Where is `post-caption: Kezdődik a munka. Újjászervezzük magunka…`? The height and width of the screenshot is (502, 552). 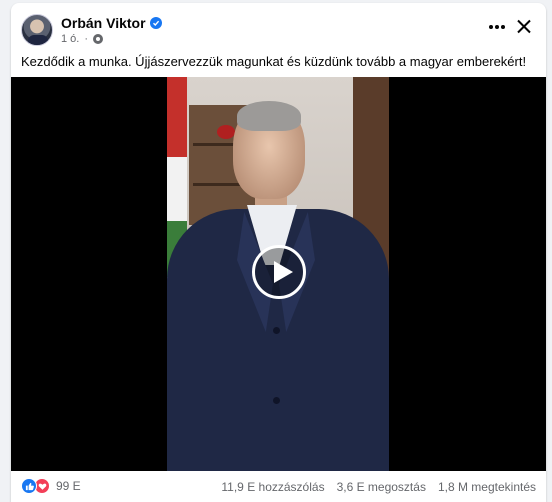
post-caption: Kezdődik a munka. Újjászervezzük magunka… is located at coordinates (274, 61).